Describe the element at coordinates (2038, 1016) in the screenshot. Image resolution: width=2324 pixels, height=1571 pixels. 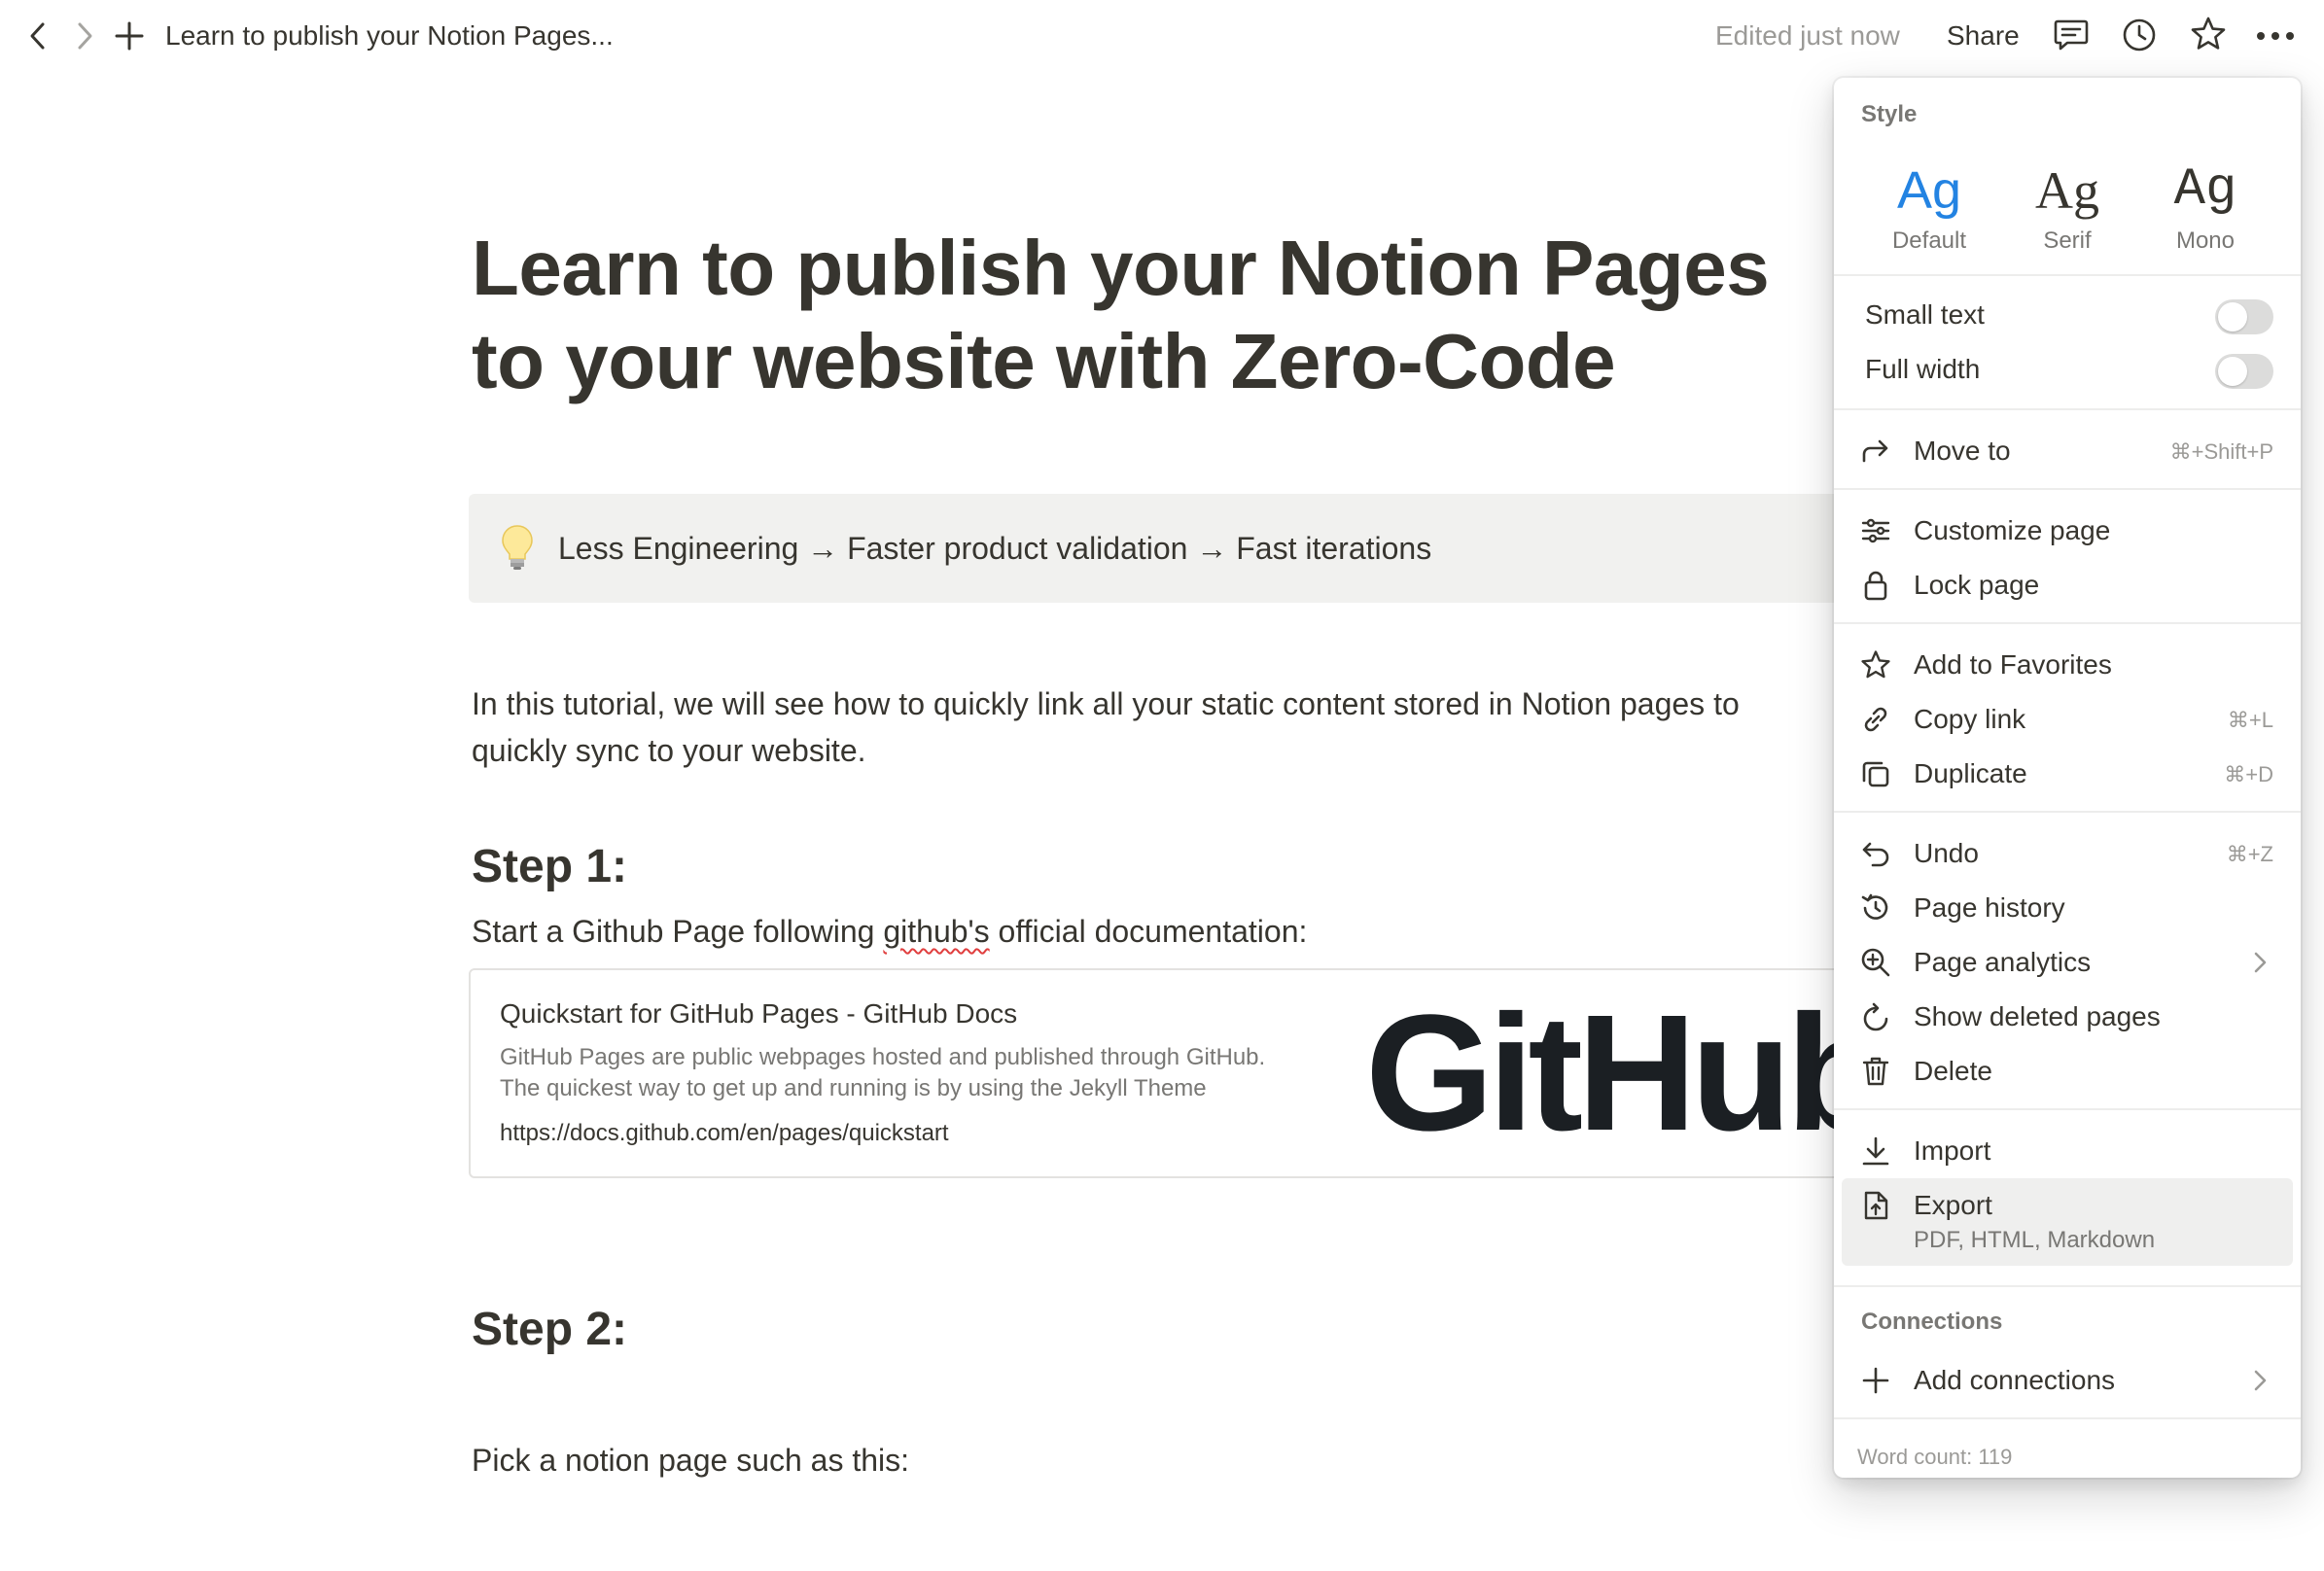
I see `show-deleted-pages-label: Show deleted pages` at that location.